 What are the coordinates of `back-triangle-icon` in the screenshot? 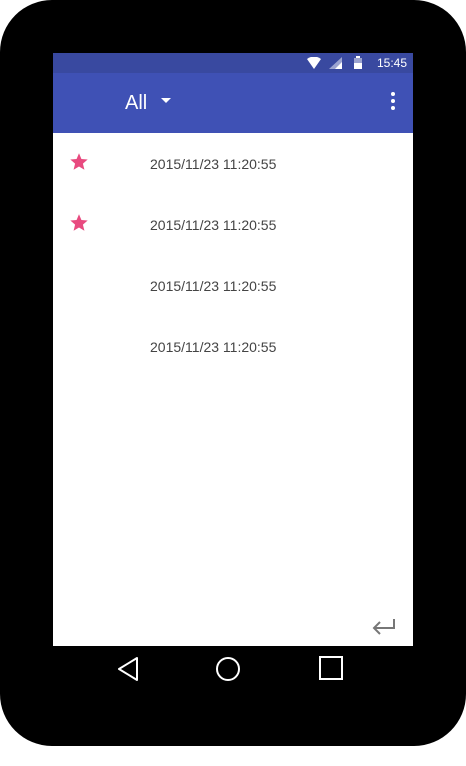 It's located at (128, 669).